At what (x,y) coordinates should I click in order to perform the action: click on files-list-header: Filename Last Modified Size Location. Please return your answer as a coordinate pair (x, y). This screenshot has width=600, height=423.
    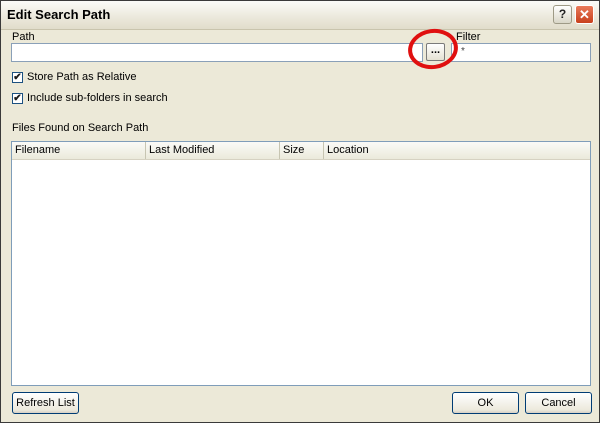
    Looking at the image, I should click on (301, 151).